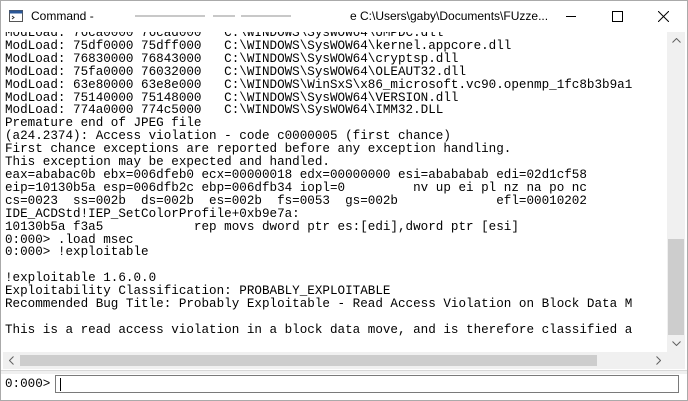 The image size is (688, 401). I want to click on command-input, so click(367, 384).